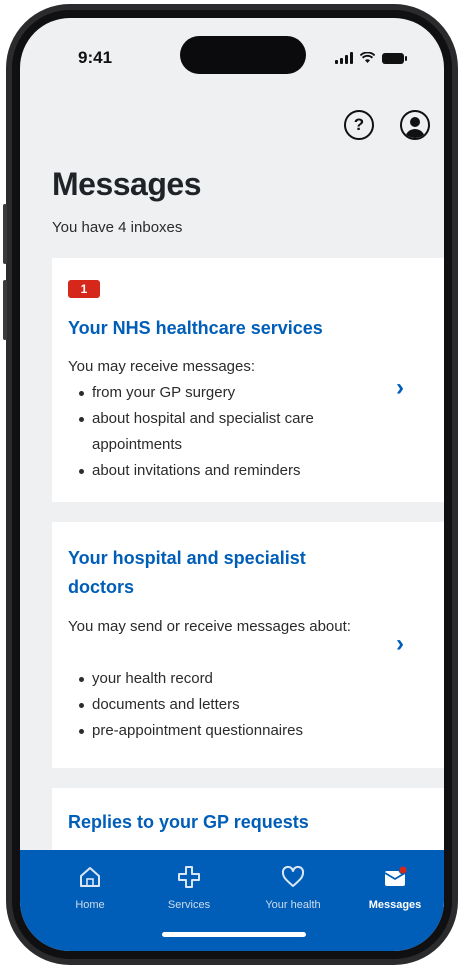 The height and width of the screenshot is (969, 464). I want to click on tab-label: Your health, so click(293, 905).